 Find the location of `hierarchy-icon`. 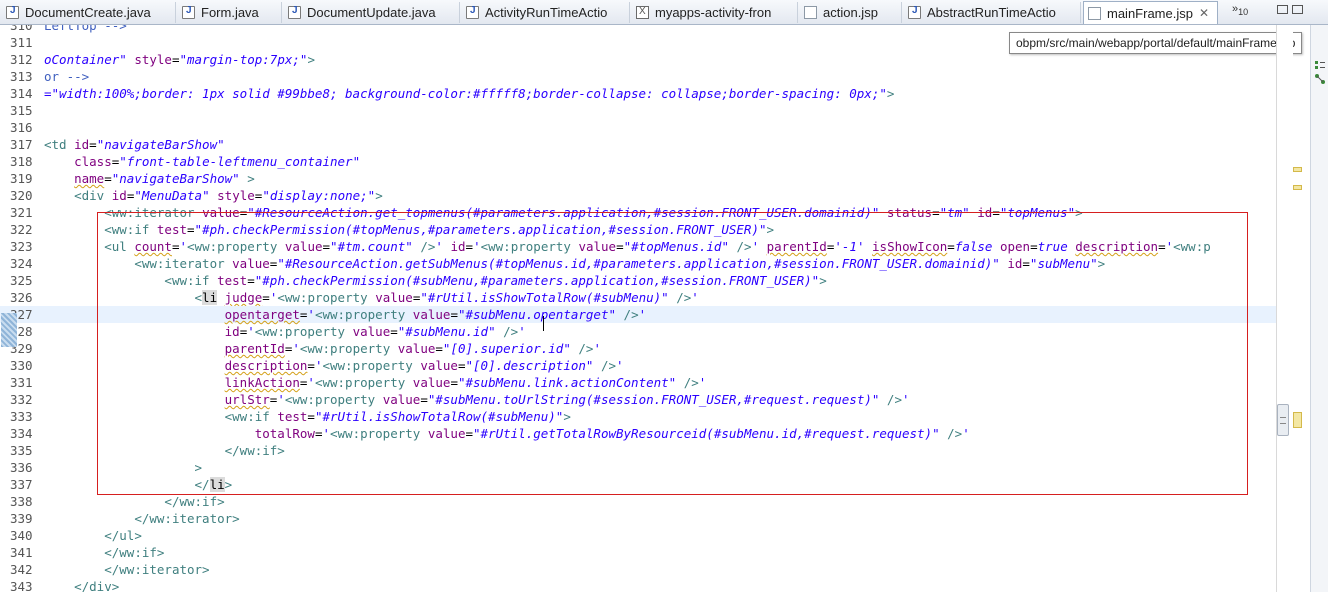

hierarchy-icon is located at coordinates (1320, 77).